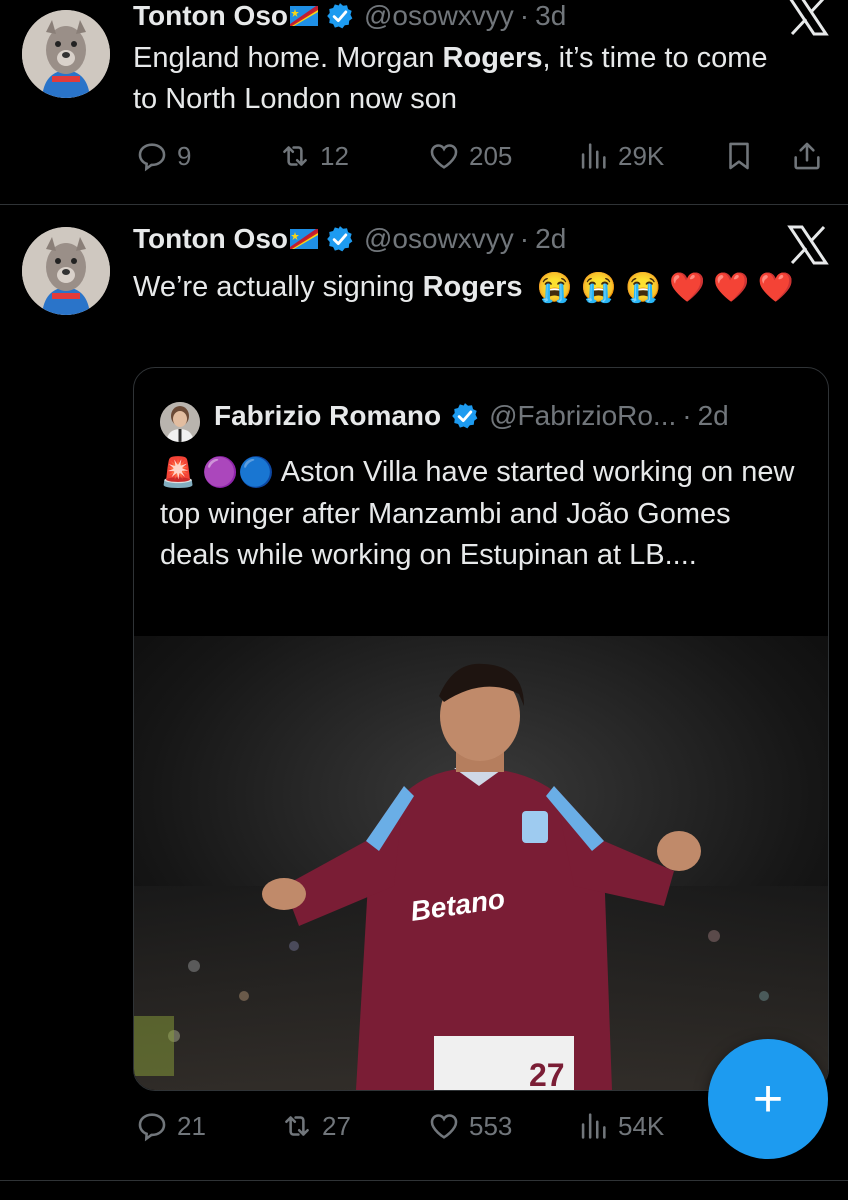 The height and width of the screenshot is (1200, 848). I want to click on tweet-actions: 9 12 205 29K, so click(424, 156).